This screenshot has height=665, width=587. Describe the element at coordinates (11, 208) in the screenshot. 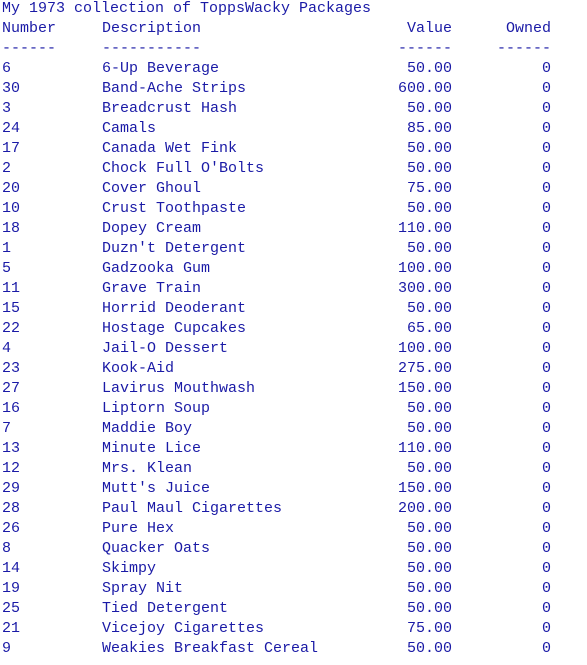

I see `row-number: 10` at that location.